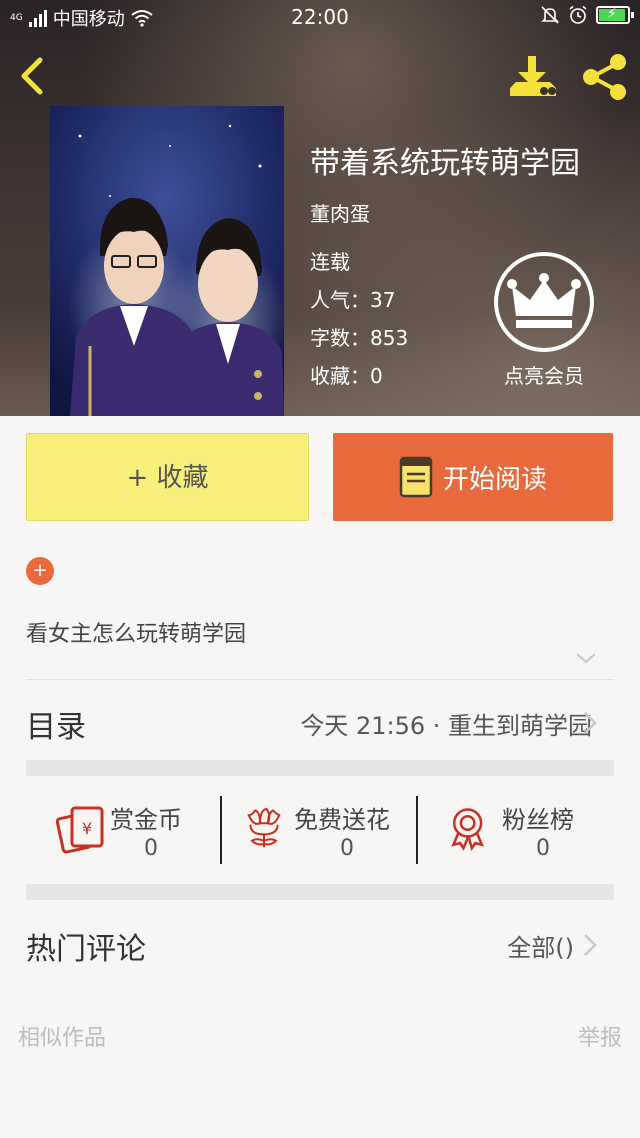 The width and height of the screenshot is (640, 1138). Describe the element at coordinates (538, 820) in the screenshot. I see `fan-ranking-label: 粉丝榜` at that location.